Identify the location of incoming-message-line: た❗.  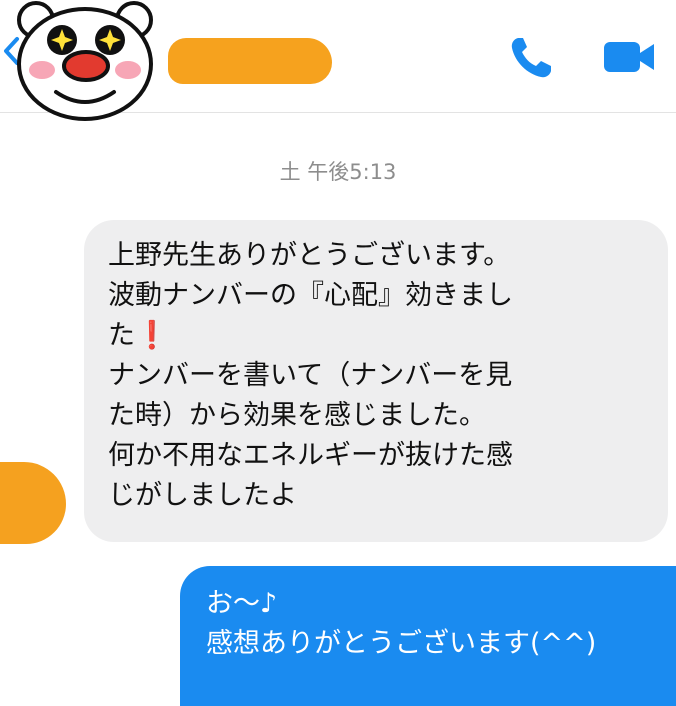
(138, 335).